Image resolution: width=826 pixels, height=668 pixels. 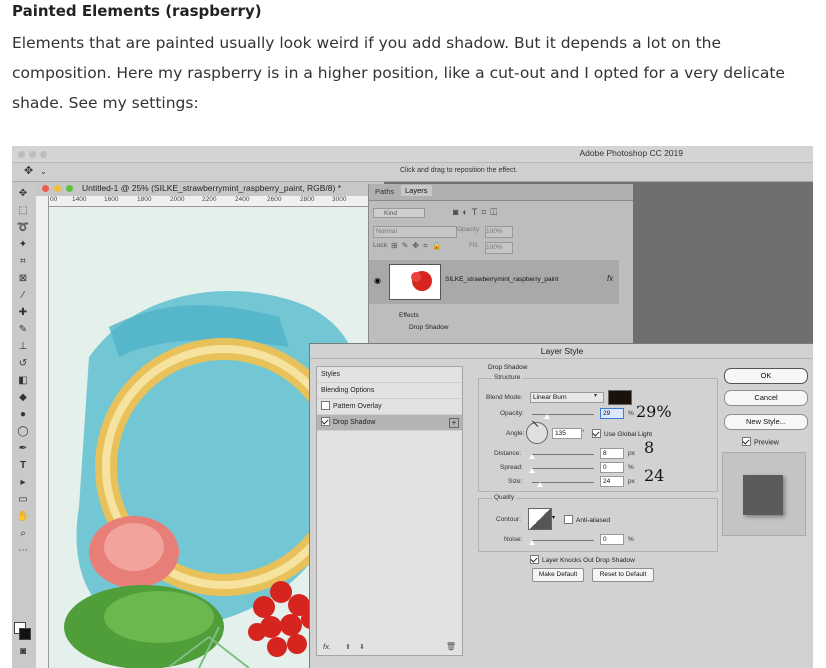 What do you see at coordinates (23, 431) in the screenshot?
I see `dodge-icon: ◯` at bounding box center [23, 431].